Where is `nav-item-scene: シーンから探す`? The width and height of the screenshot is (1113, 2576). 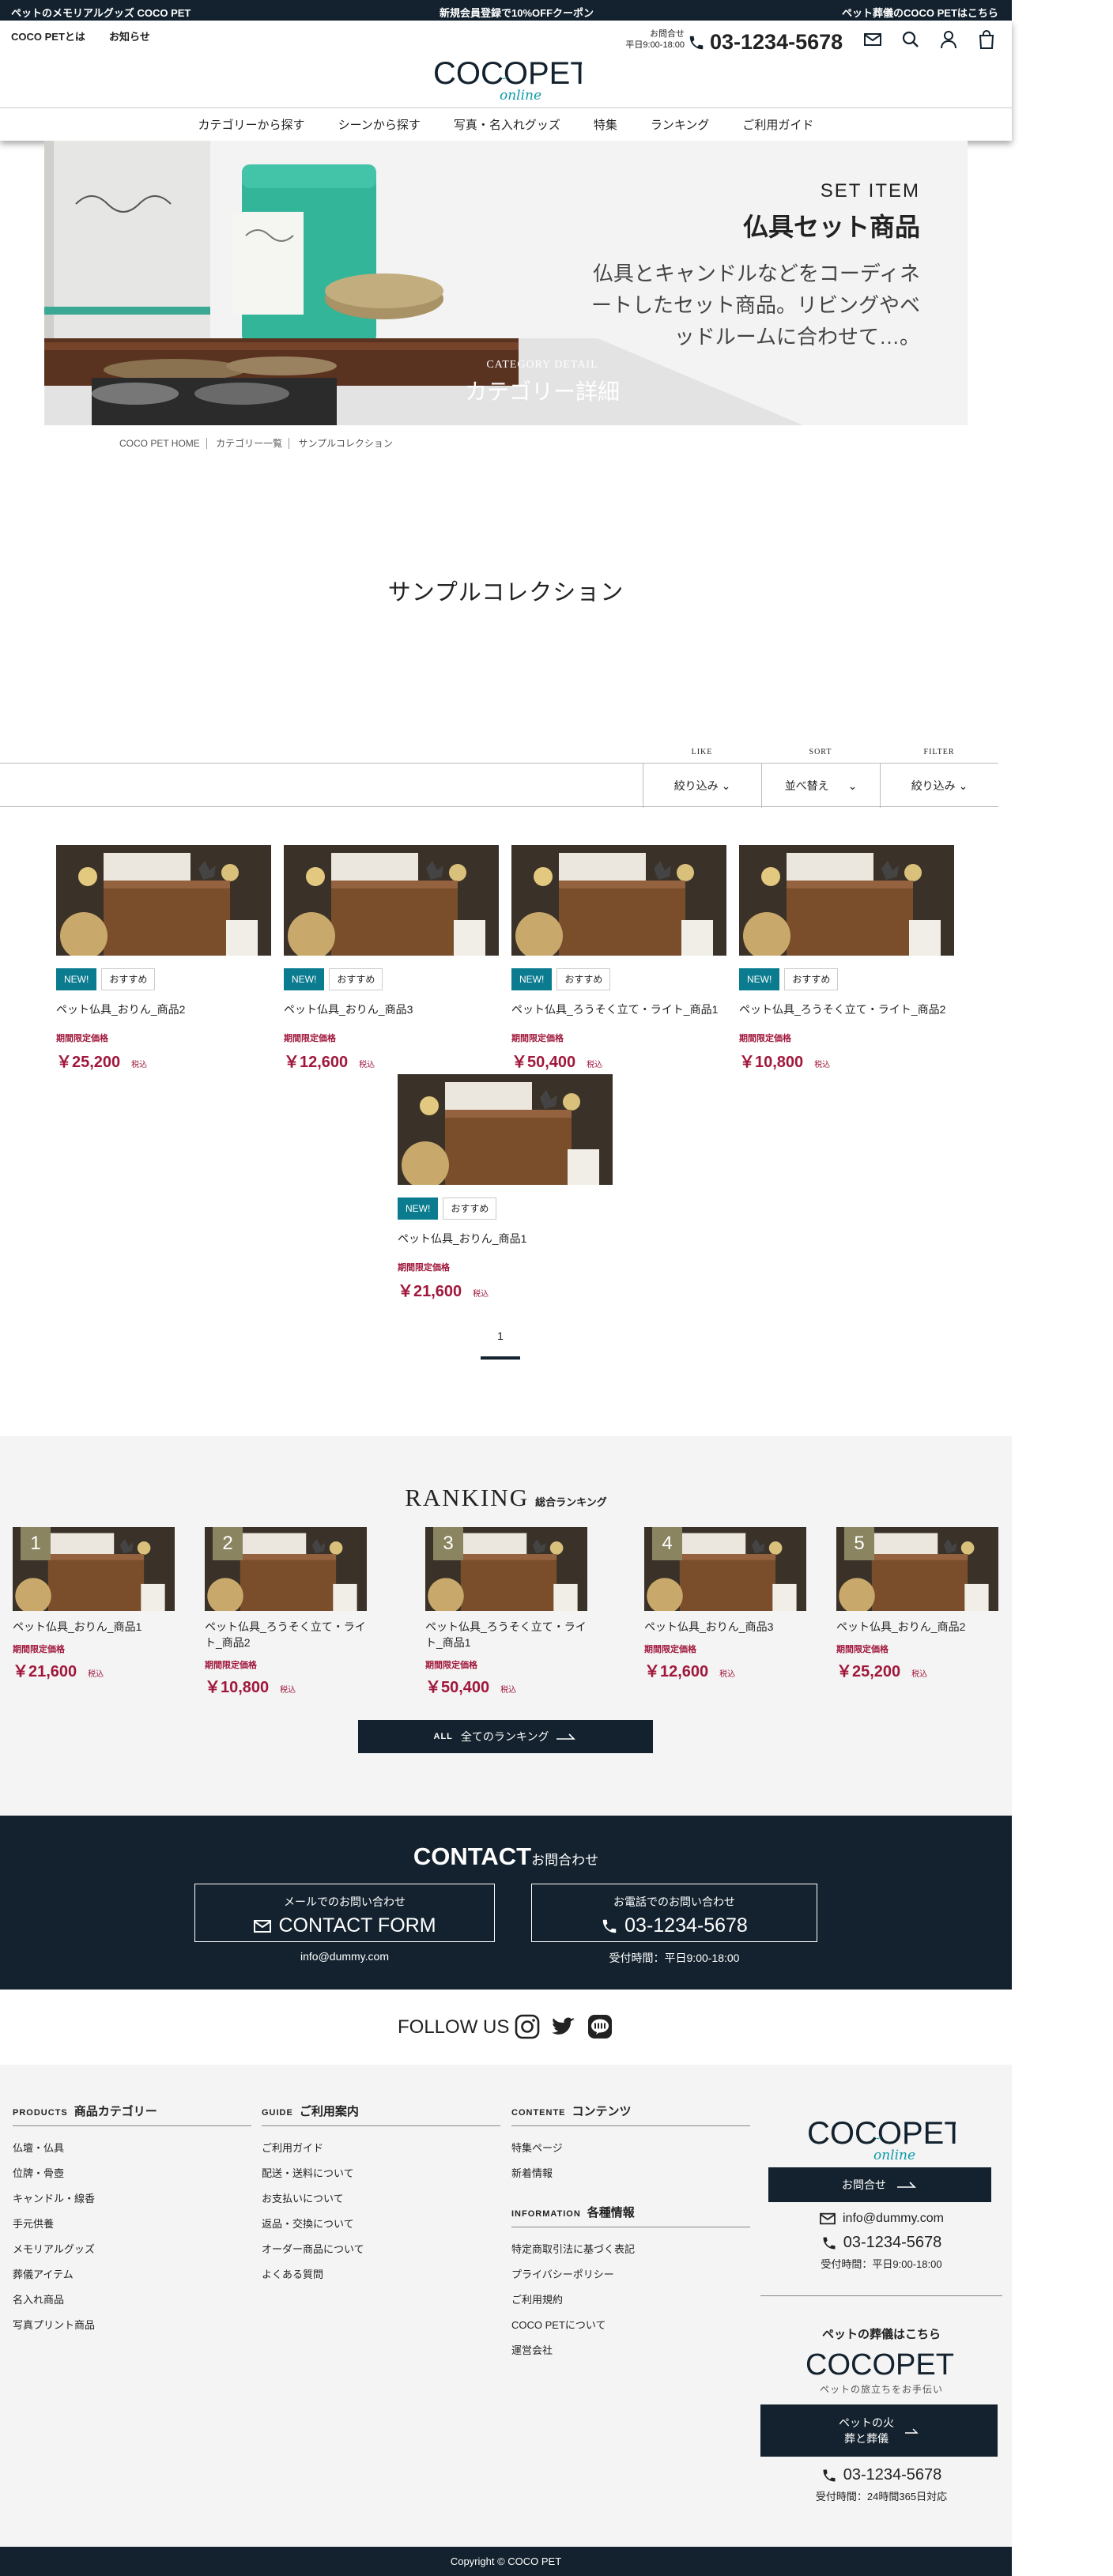 nav-item-scene: シーンから探す is located at coordinates (379, 124).